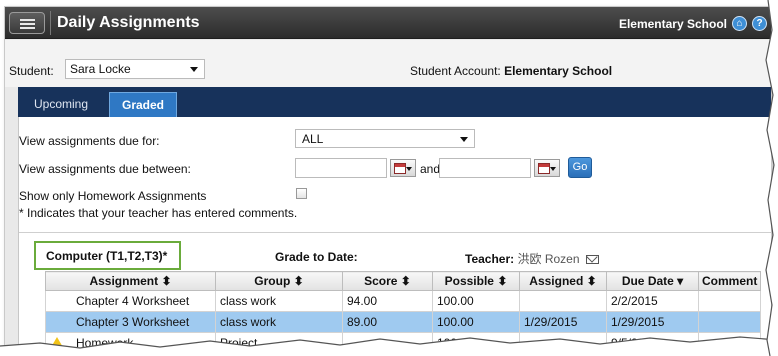  I want to click on student-label: Student:, so click(31, 71).